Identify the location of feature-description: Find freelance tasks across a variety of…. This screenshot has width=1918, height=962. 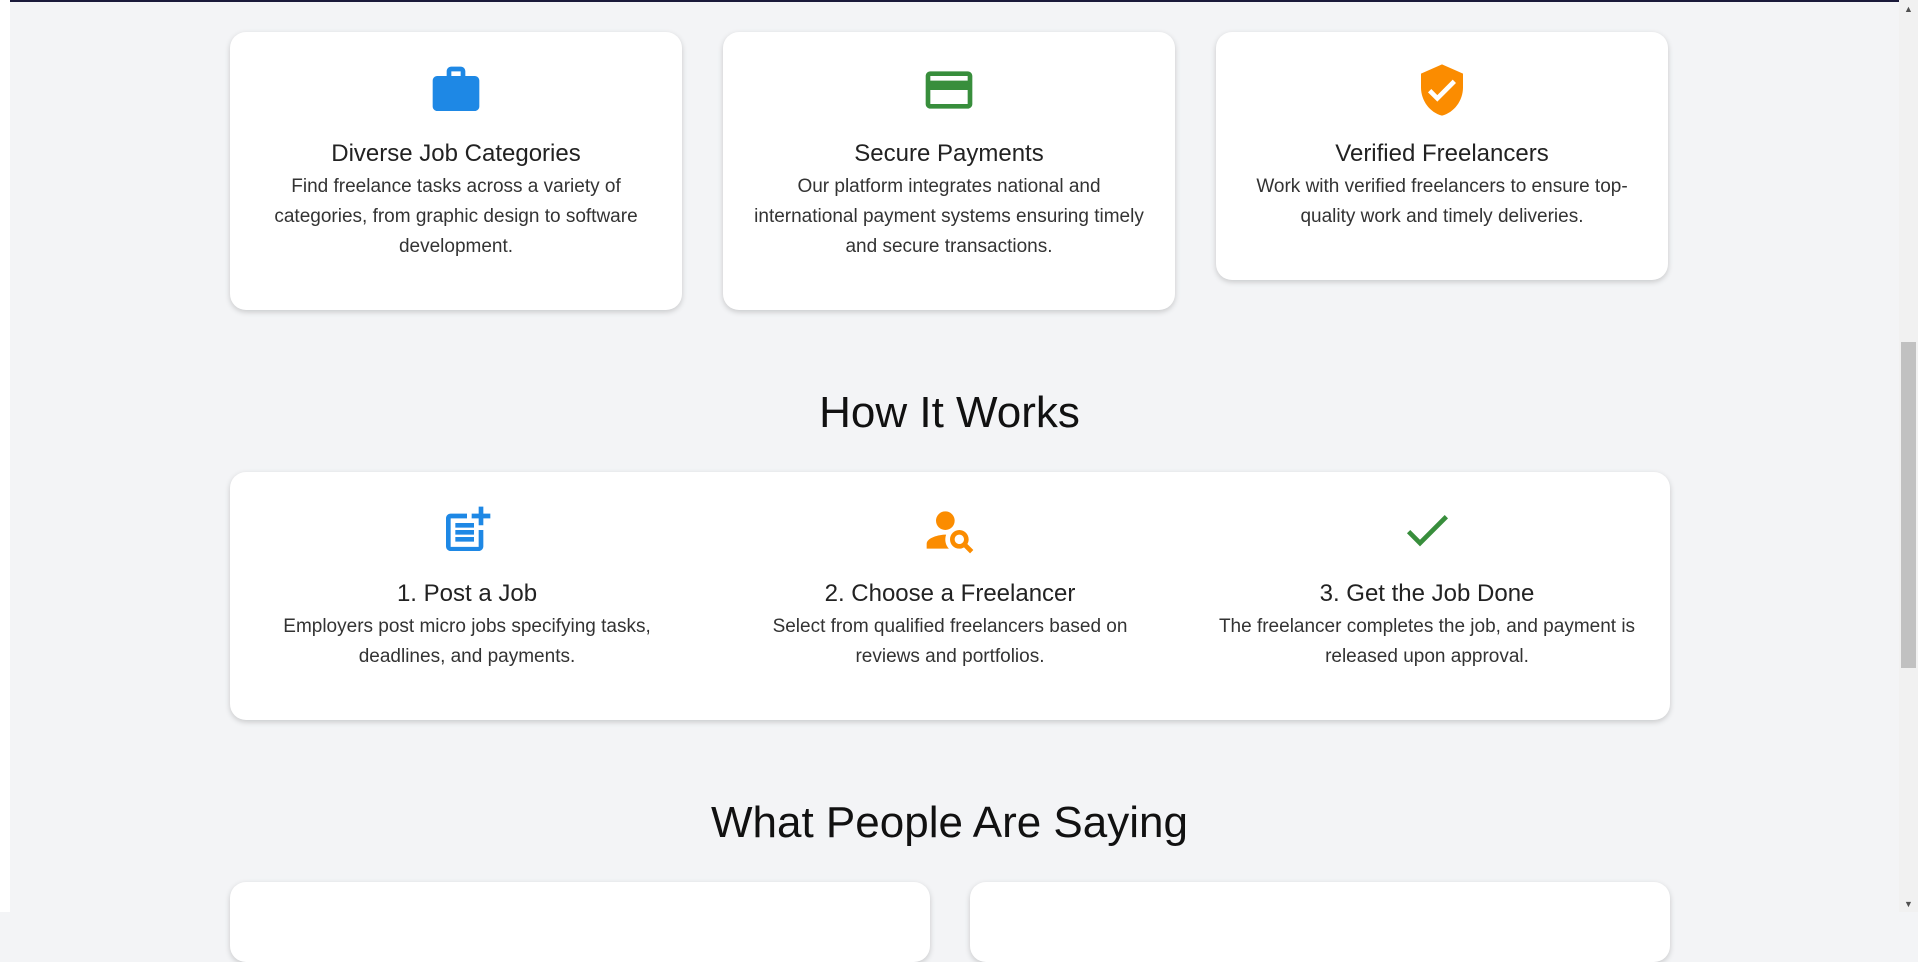
(456, 216).